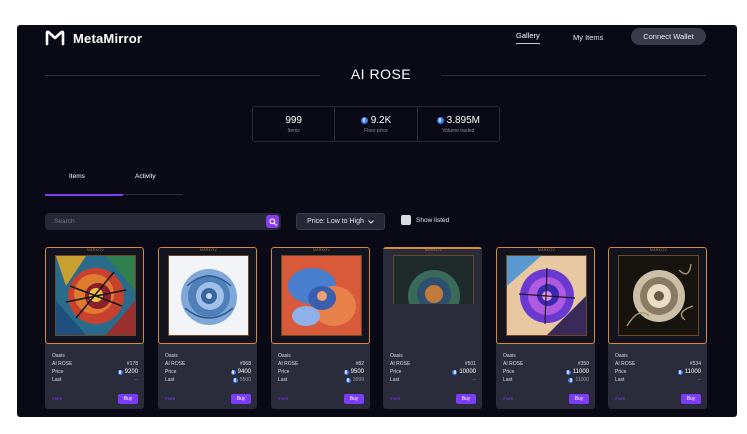  I want to click on stat-floor-price: 9.2K Floor price, so click(375, 124).